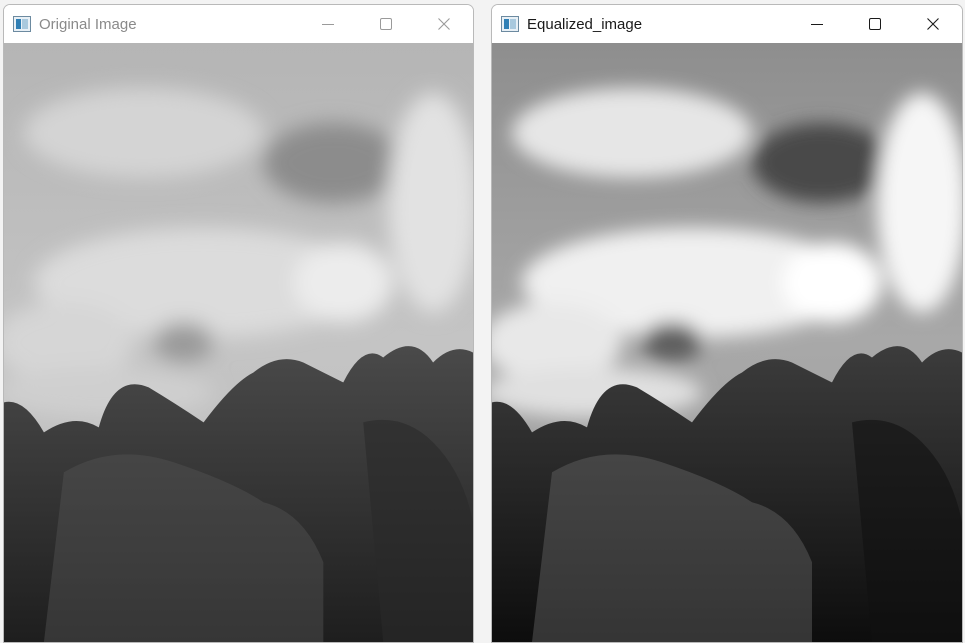 This screenshot has width=965, height=643. What do you see at coordinates (238, 24) in the screenshot?
I see `window-titlebar: Original Image` at bounding box center [238, 24].